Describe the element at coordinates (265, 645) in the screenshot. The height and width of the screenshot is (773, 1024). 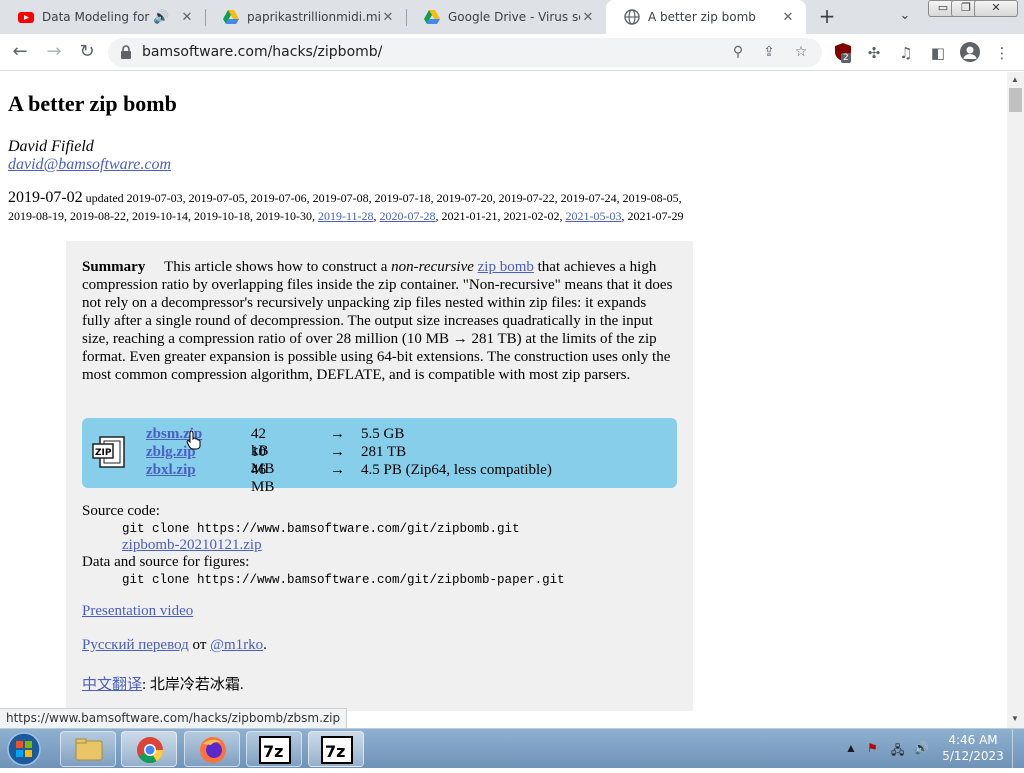
I see `period: .` at that location.